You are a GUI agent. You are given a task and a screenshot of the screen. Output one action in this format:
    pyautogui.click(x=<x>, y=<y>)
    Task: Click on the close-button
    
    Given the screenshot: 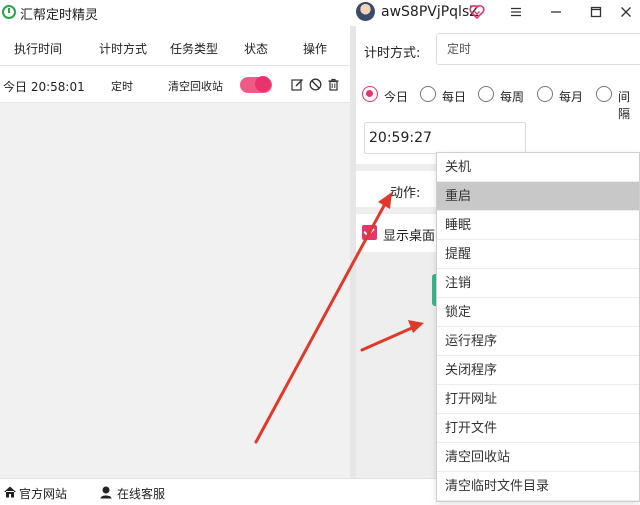 What is the action you would take?
    pyautogui.click(x=626, y=12)
    